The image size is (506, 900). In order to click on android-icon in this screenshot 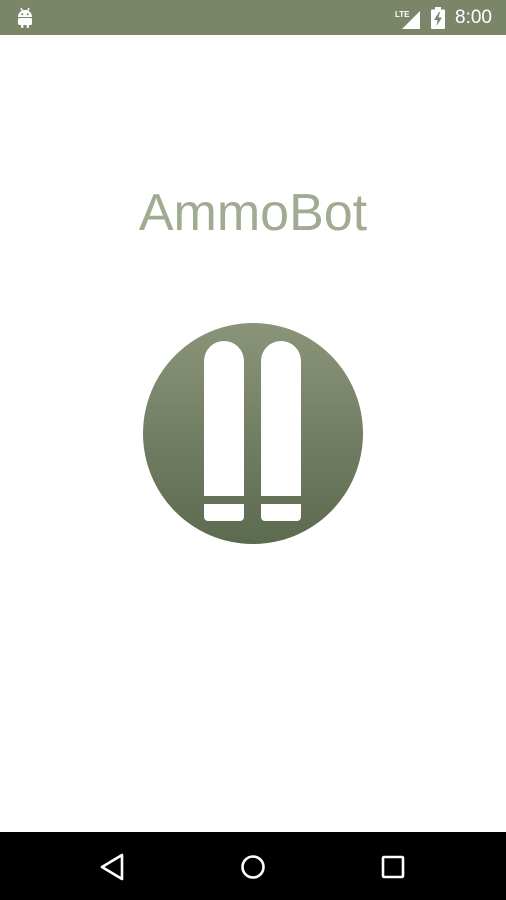, I will do `click(25, 17)`.